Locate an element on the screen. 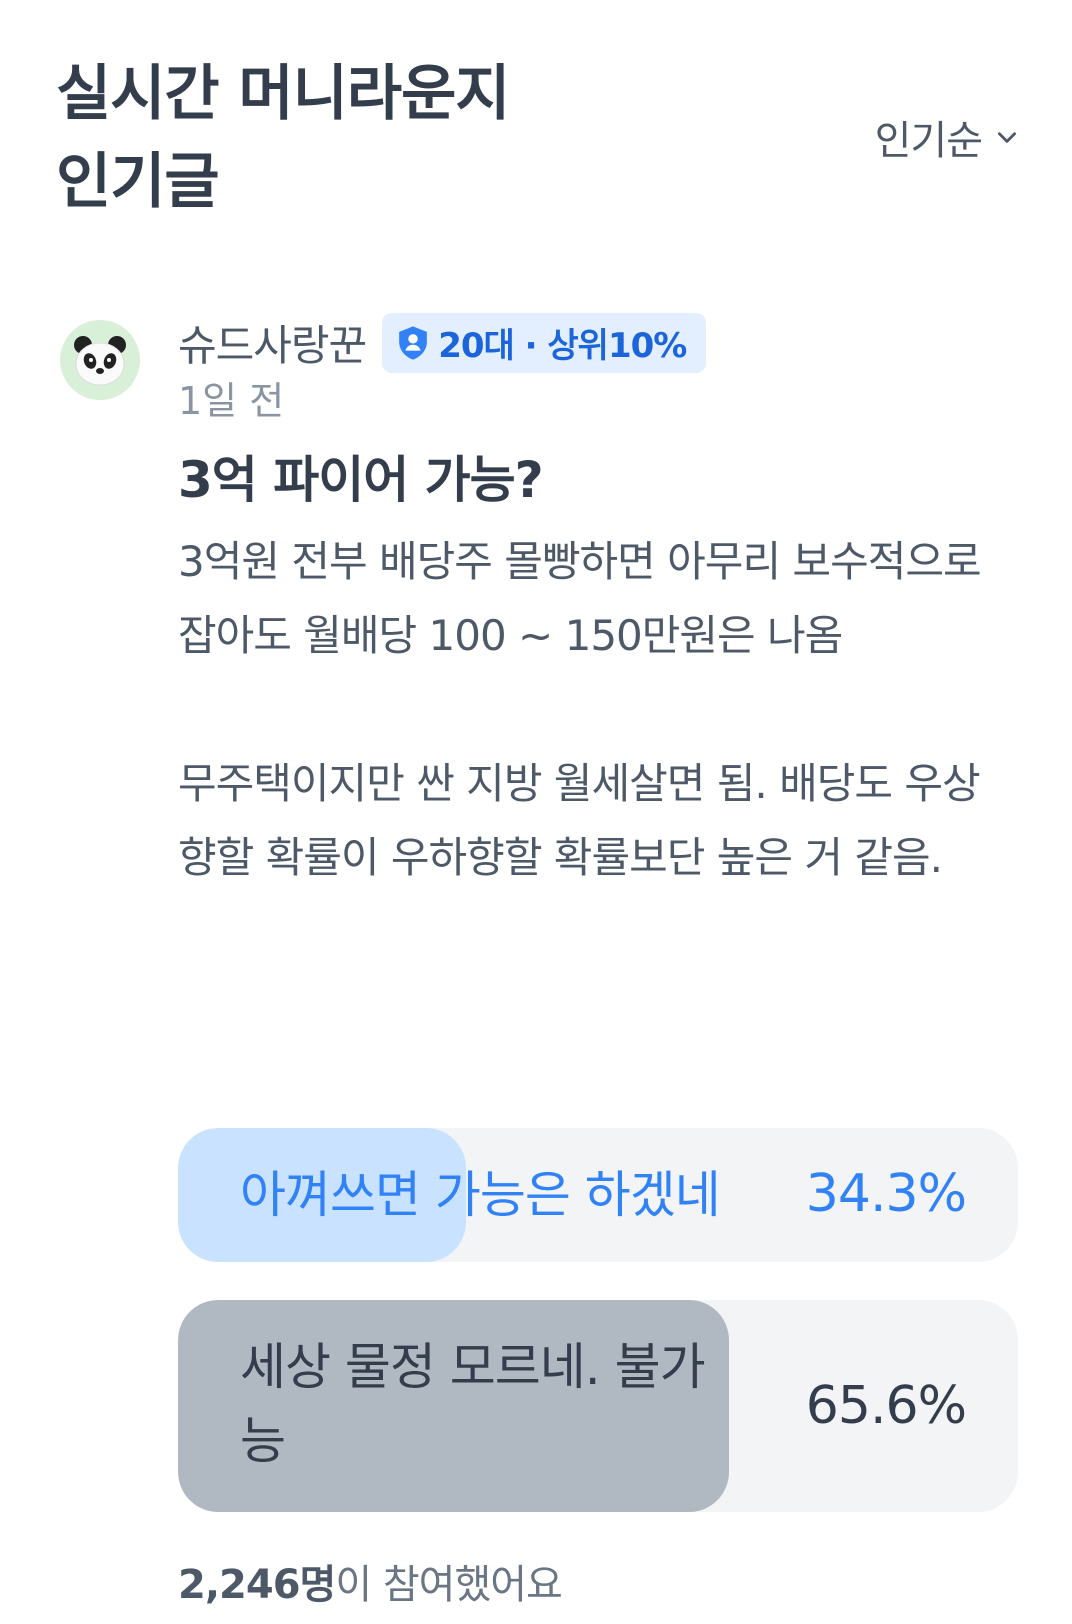 The image size is (1072, 1624). participants-count: 2,246명 is located at coordinates (257, 1585).